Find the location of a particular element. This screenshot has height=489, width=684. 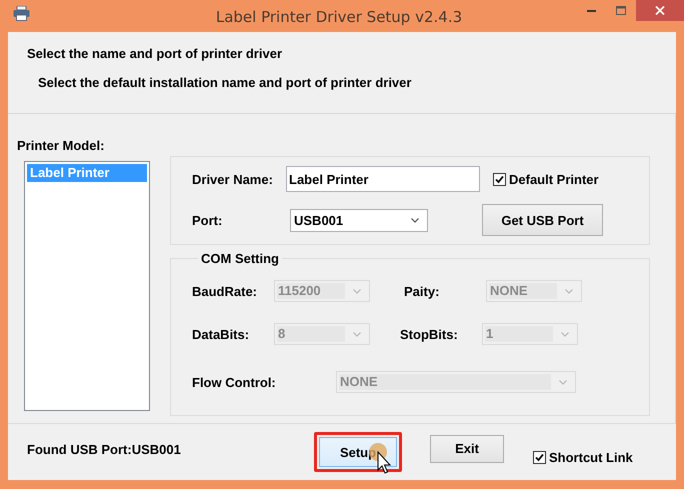

heading: Select the name and port of printer driver is located at coordinates (155, 53).